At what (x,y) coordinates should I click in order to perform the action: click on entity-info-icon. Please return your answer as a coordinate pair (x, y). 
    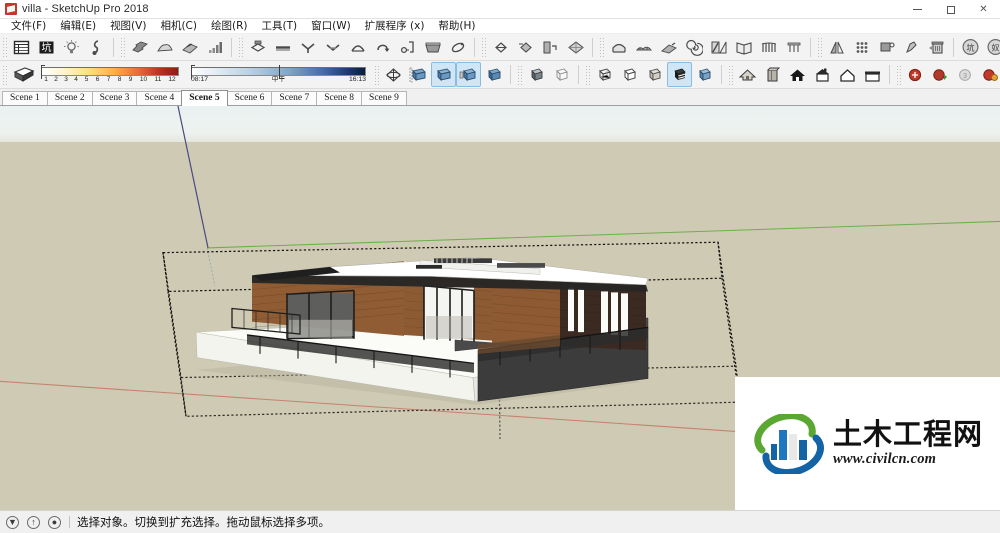
    Looking at the image, I should click on (21, 47).